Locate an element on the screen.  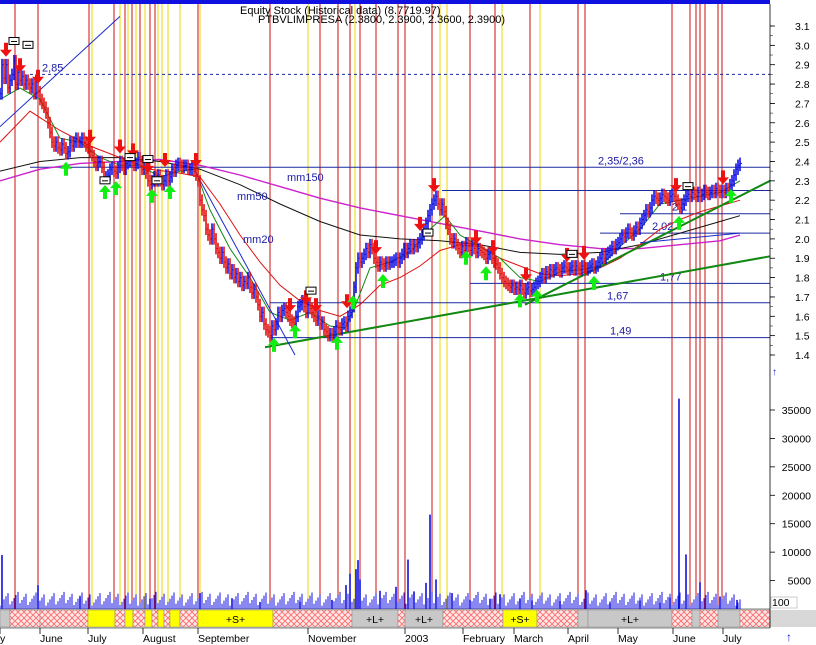
volume-scroll-arrow-icon: ↑ is located at coordinates (774, 372).